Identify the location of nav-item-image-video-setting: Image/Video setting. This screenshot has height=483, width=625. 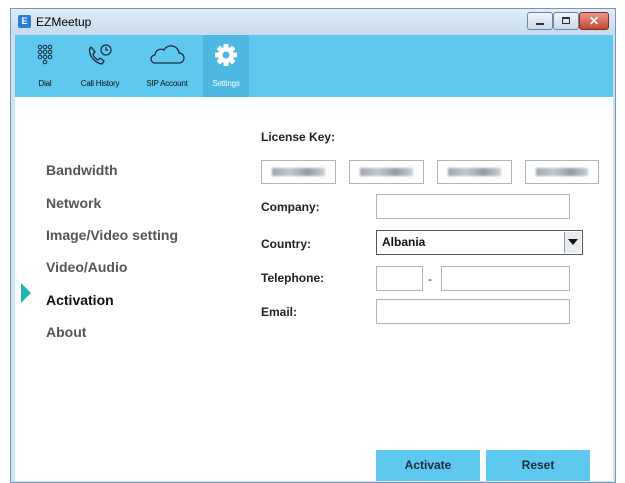
(112, 235).